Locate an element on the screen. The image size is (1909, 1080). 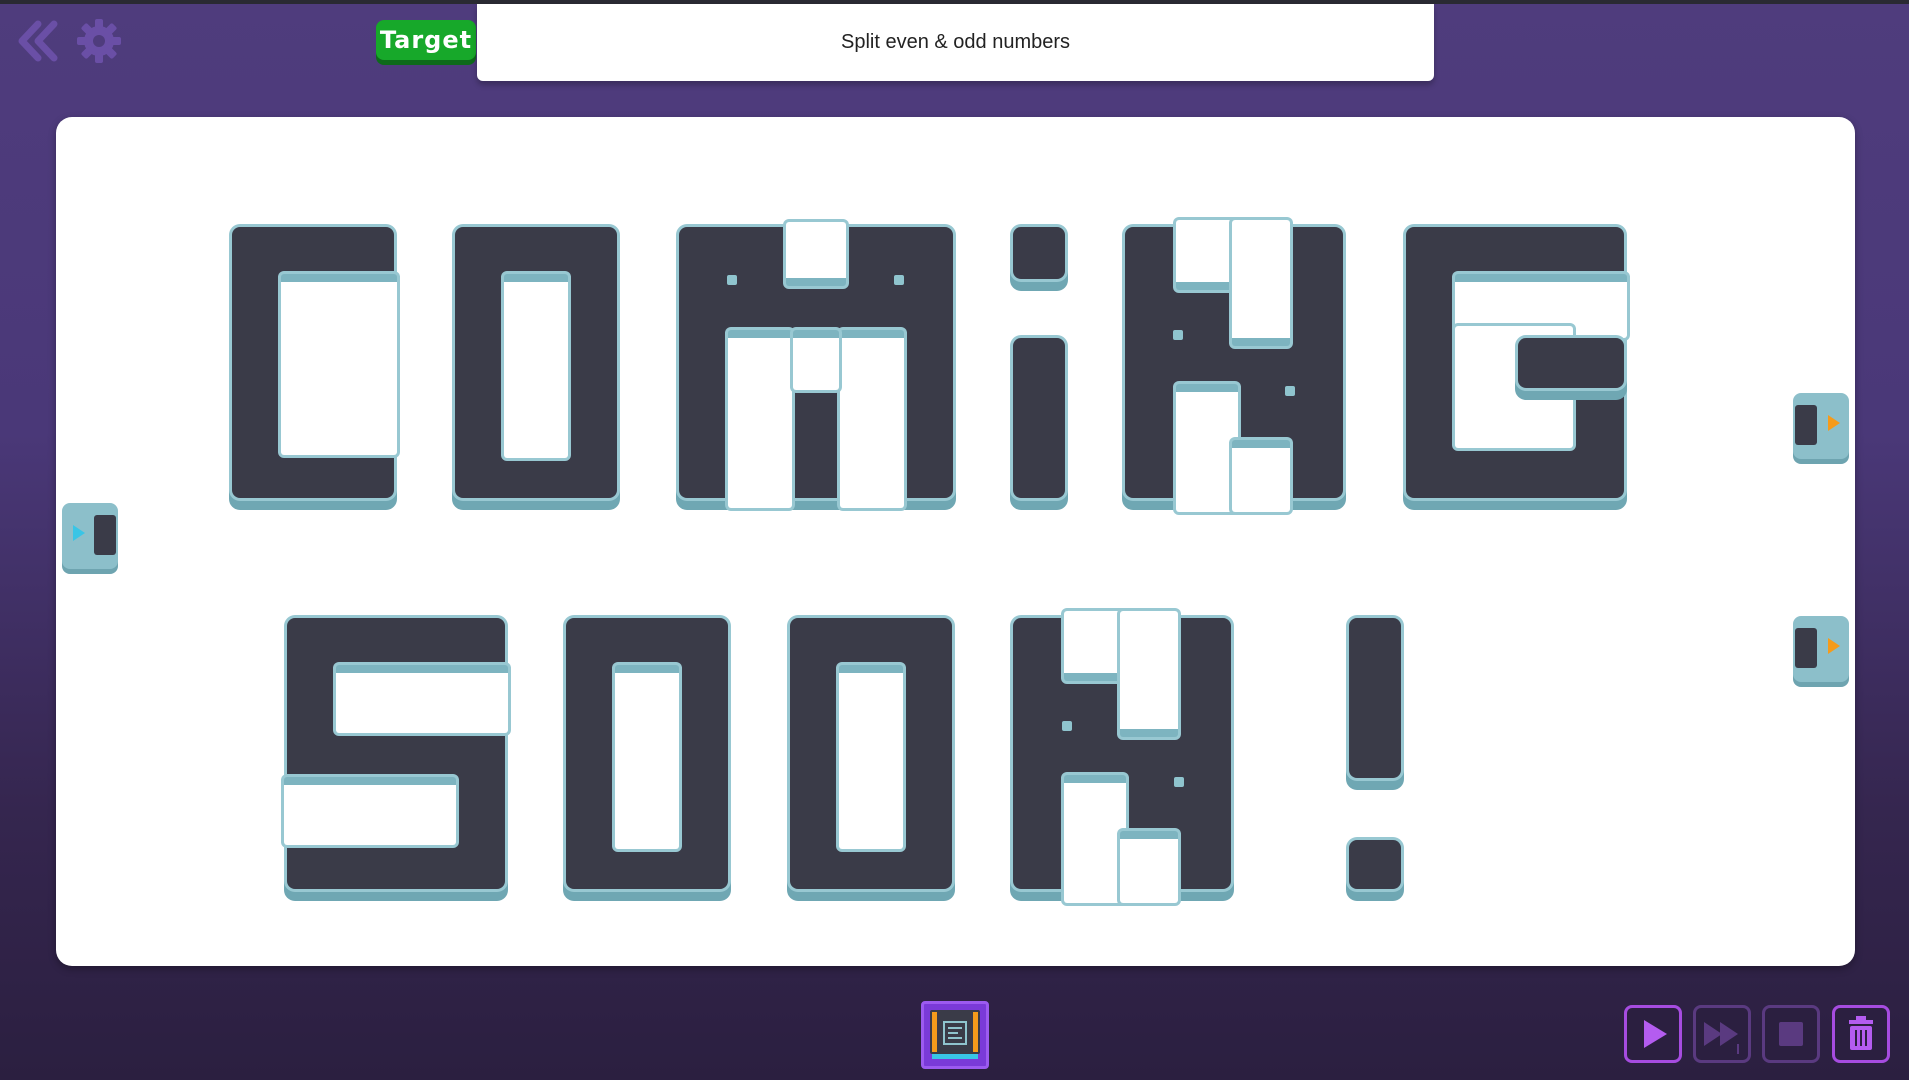
stop-button is located at coordinates (1791, 1034).